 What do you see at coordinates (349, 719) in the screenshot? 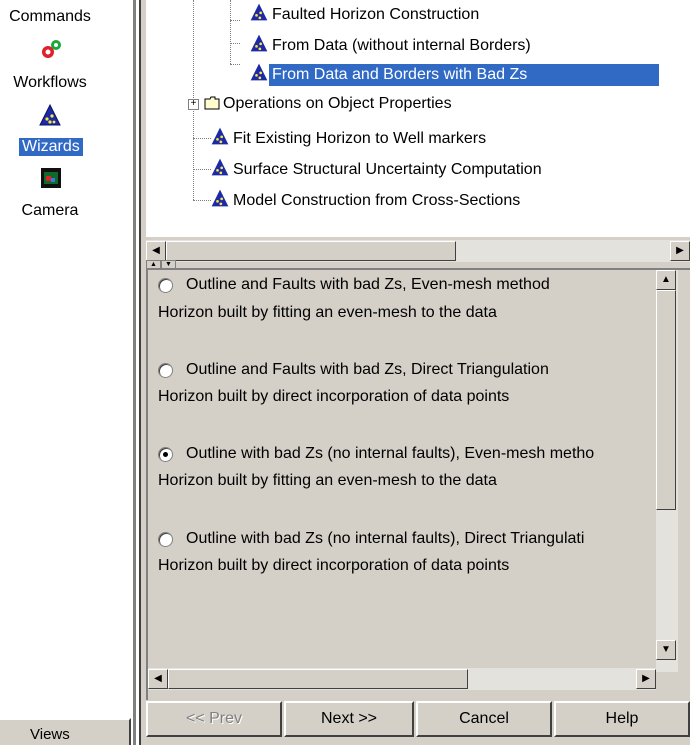
I see `next-button: Next >>` at bounding box center [349, 719].